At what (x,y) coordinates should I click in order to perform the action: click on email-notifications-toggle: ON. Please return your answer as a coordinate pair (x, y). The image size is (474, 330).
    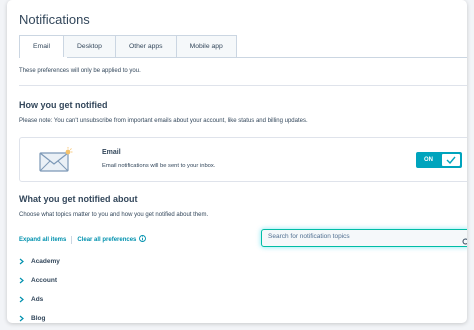
    Looking at the image, I should click on (439, 160).